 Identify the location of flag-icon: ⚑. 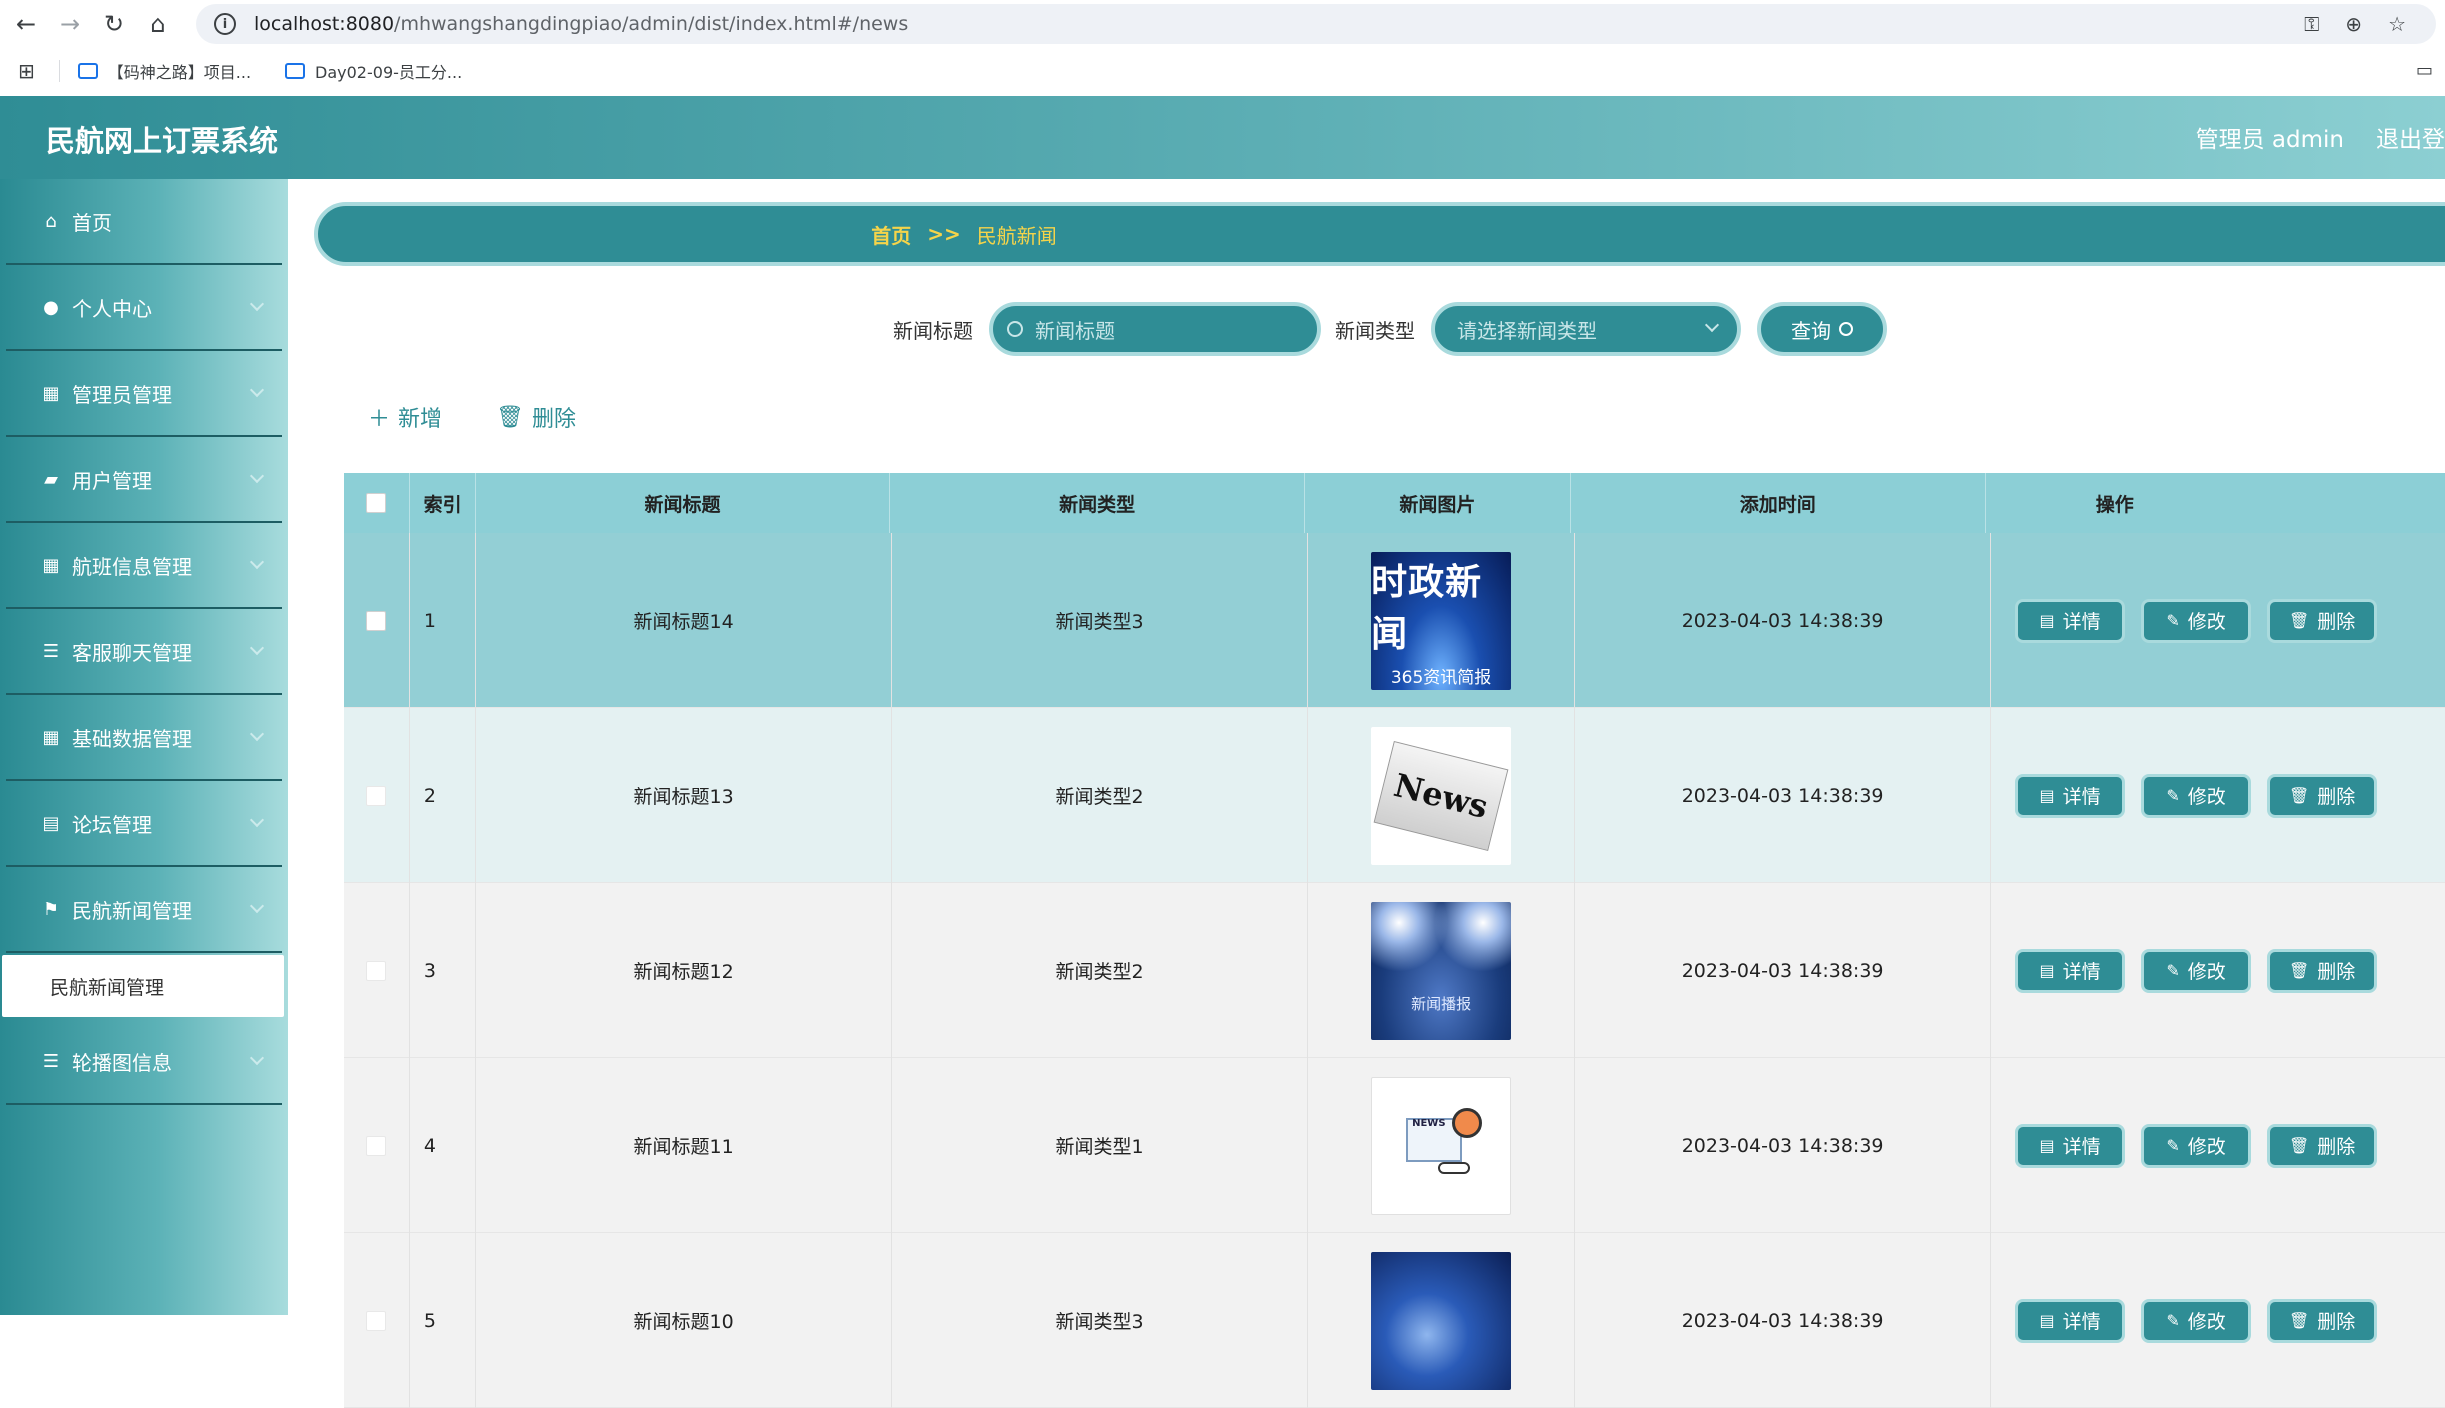
(51, 909).